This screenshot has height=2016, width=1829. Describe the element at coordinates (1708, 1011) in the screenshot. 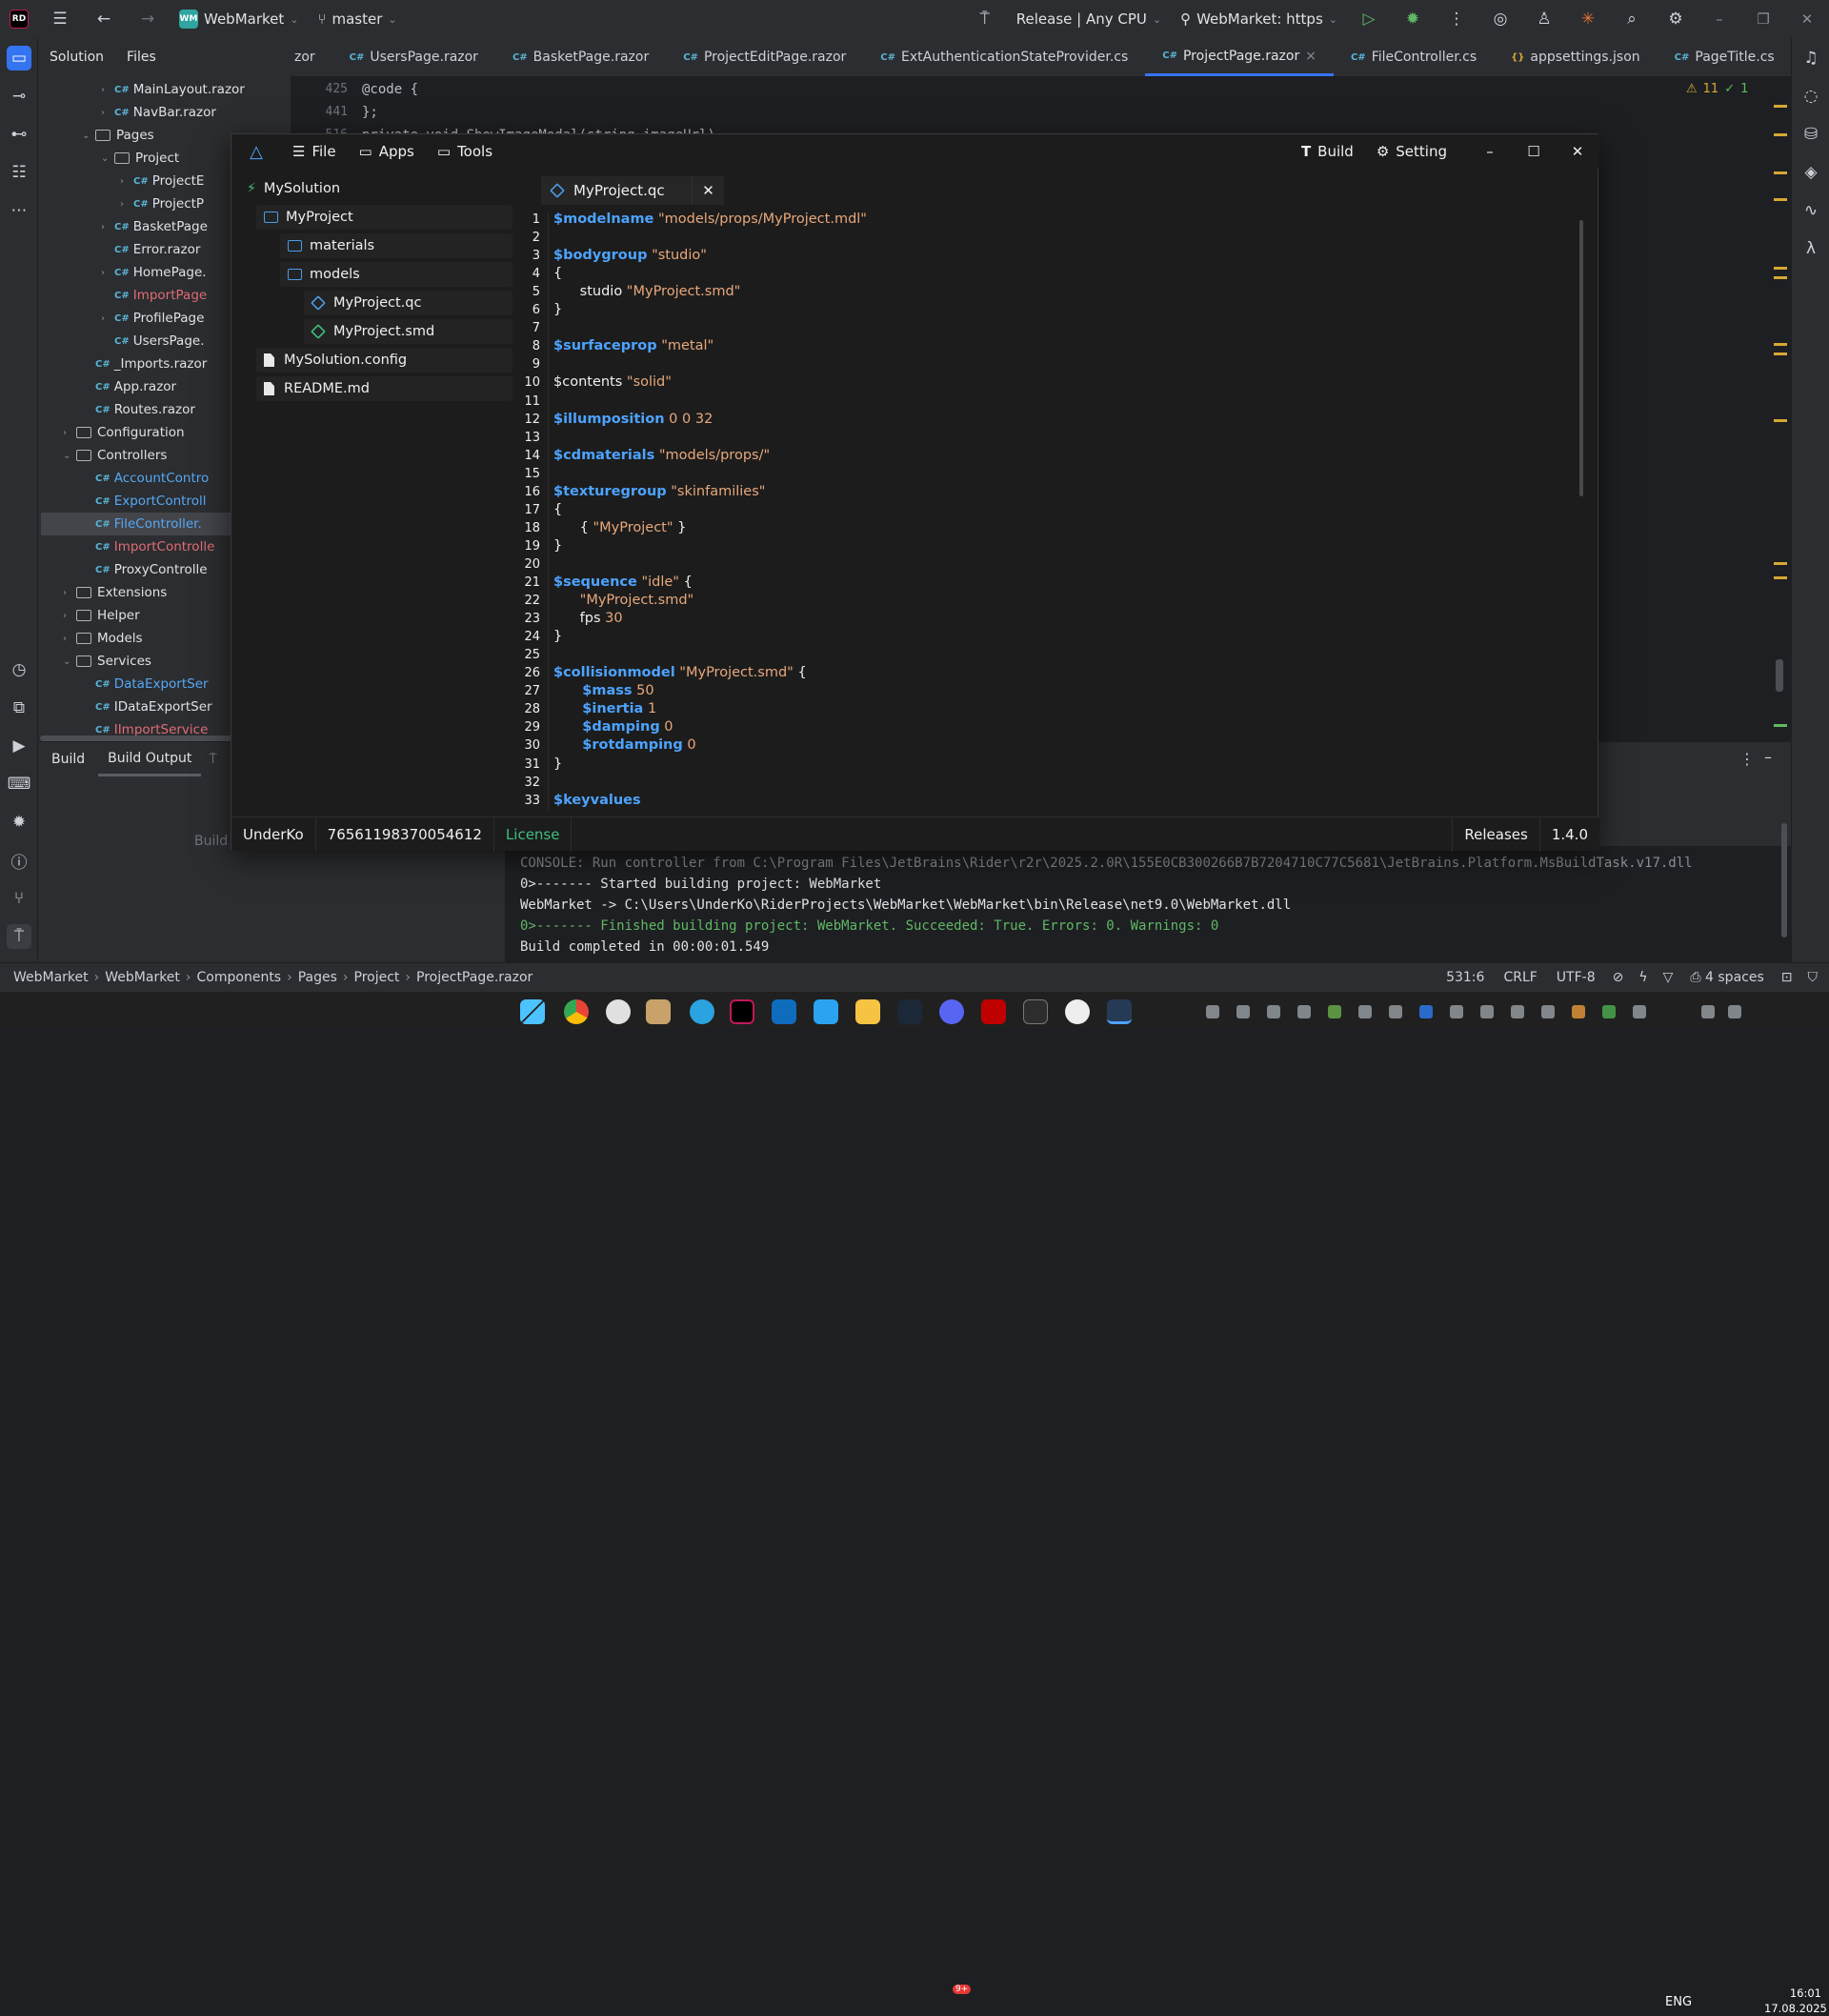

I see `tray-wifi-icon` at that location.